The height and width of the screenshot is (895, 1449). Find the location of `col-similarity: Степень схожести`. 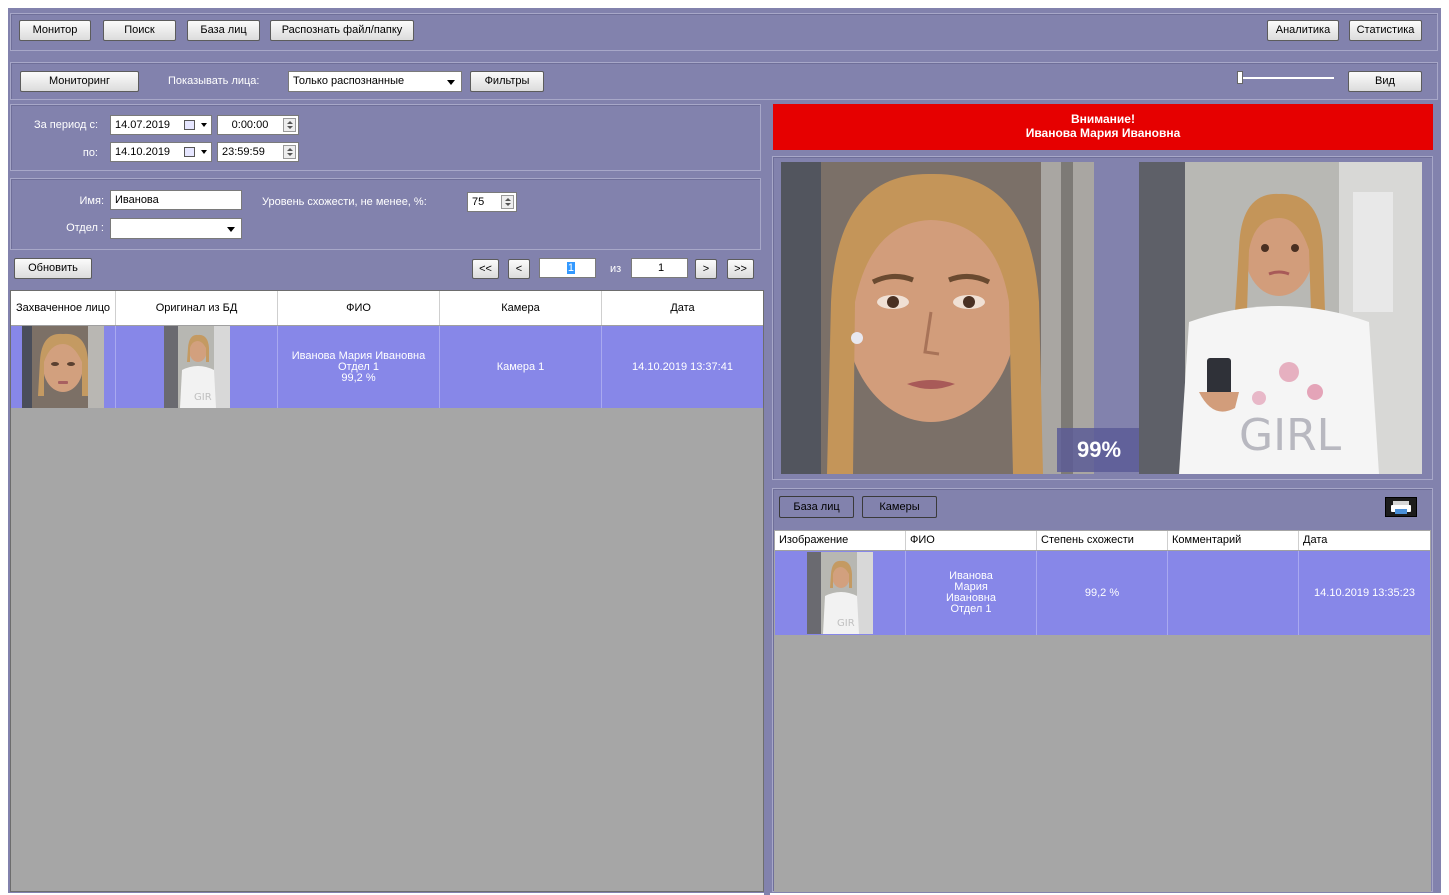

col-similarity: Степень схожести is located at coordinates (1102, 540).